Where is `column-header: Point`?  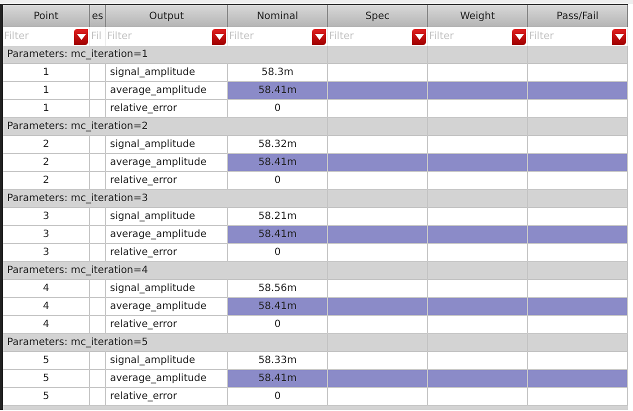 column-header: Point is located at coordinates (46, 16).